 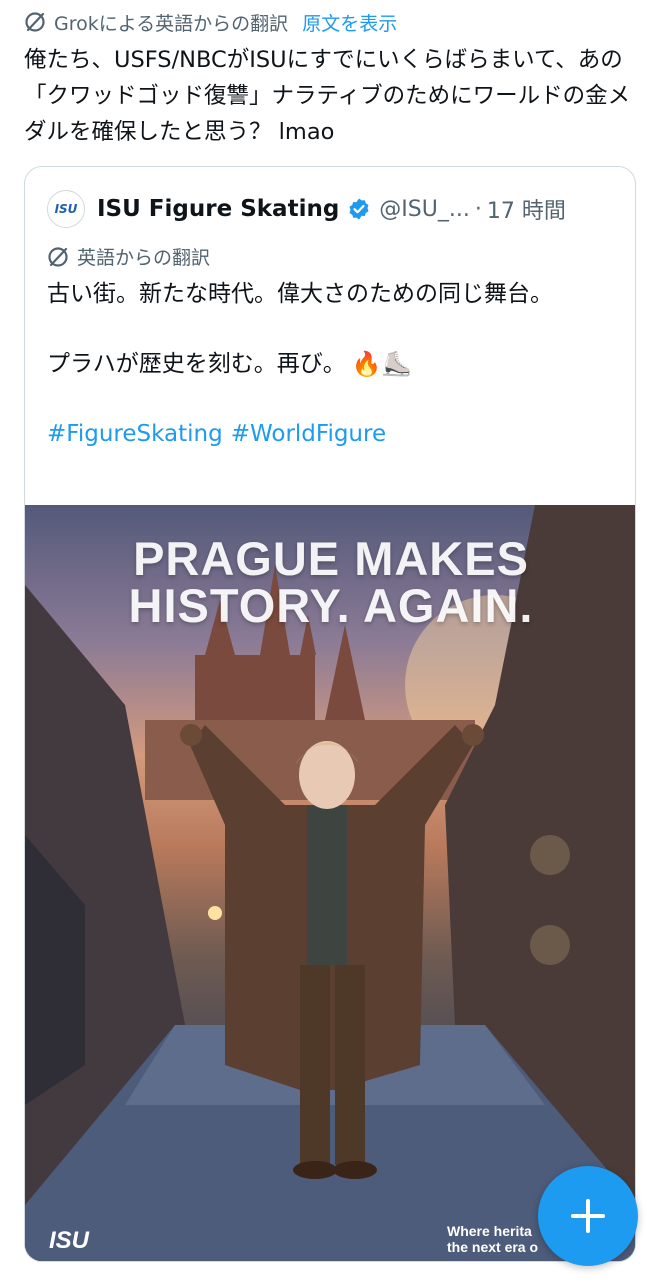 What do you see at coordinates (550, 855) in the screenshot?
I see `astronomical-clock` at bounding box center [550, 855].